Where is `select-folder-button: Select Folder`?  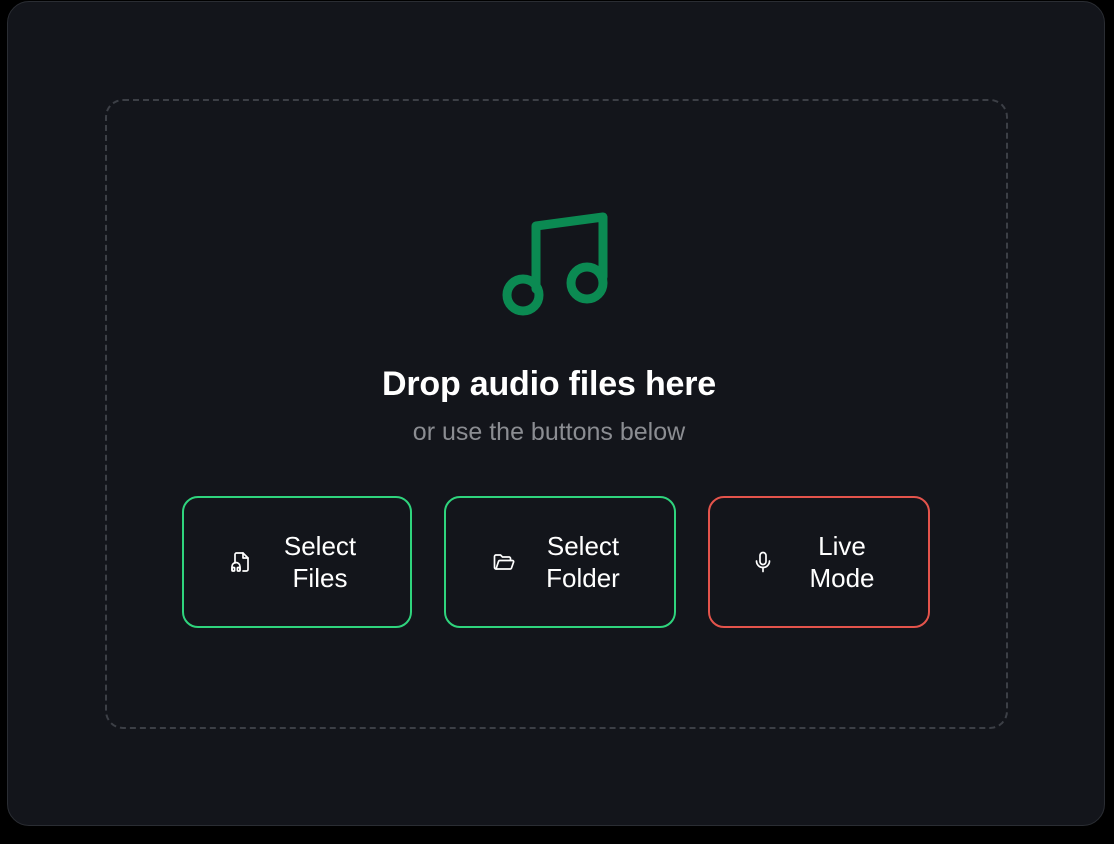
select-folder-button: Select Folder is located at coordinates (560, 562).